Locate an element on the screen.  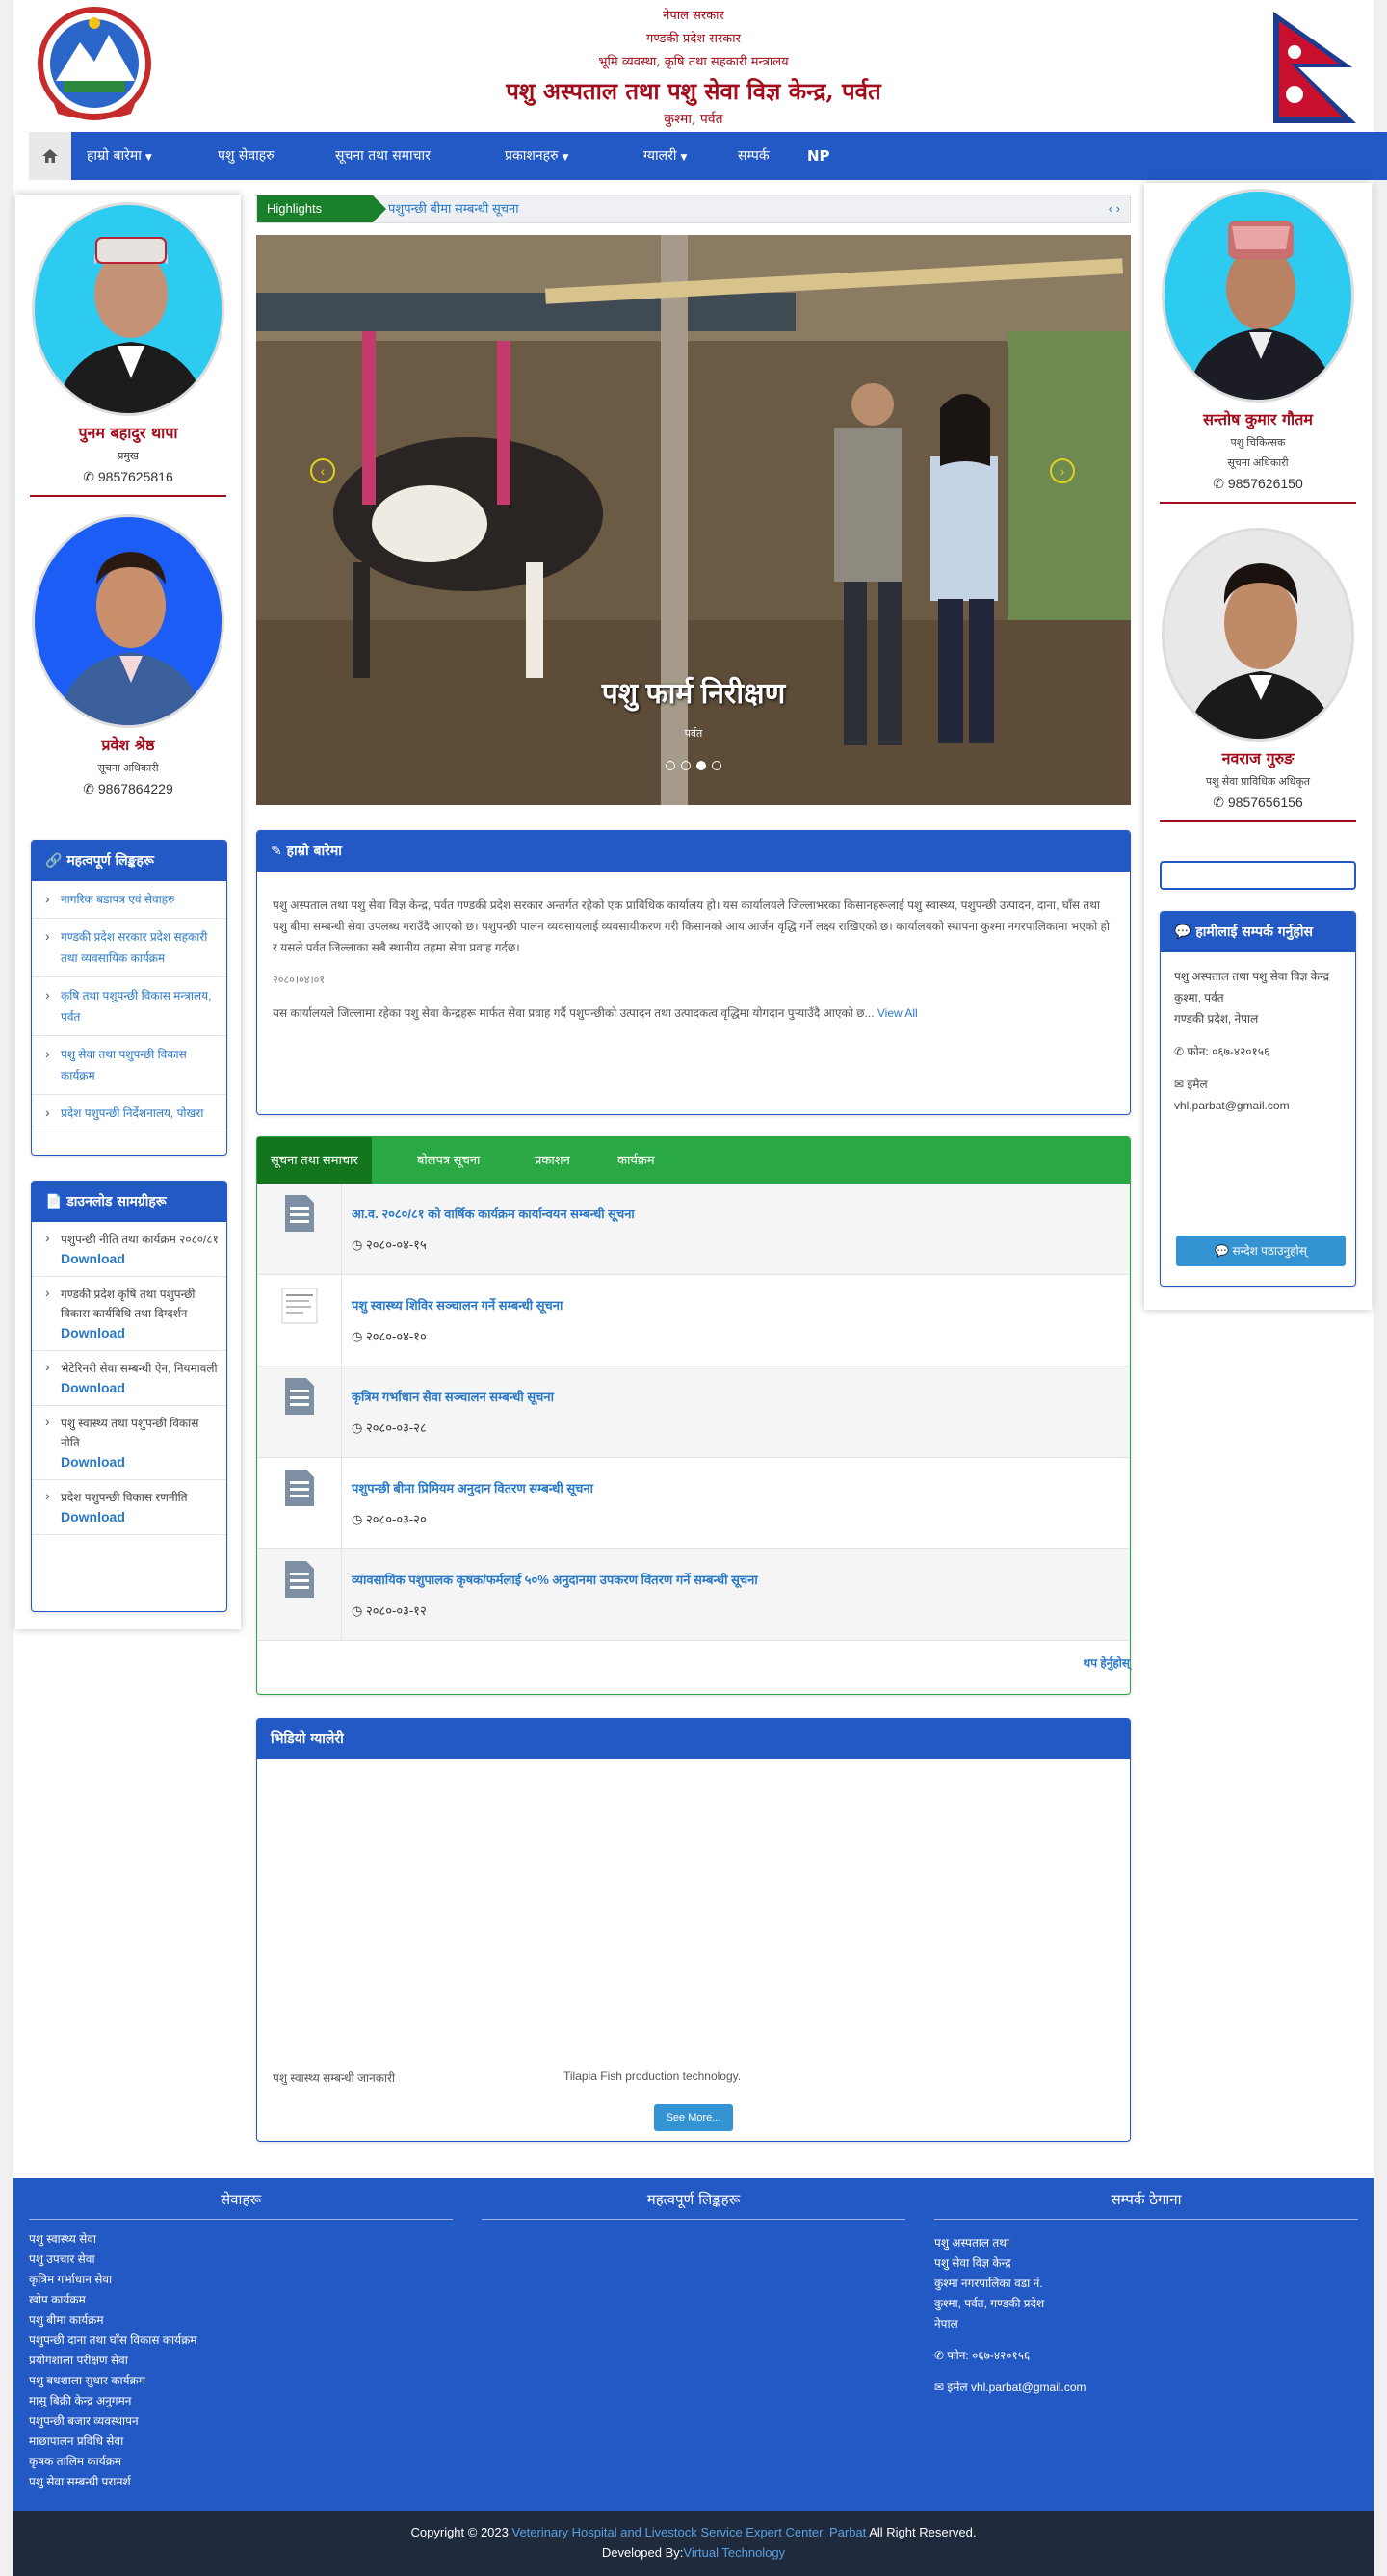
send-message-button: 💬 सन्देश पठाउनुहोस् is located at coordinates (1261, 1251).